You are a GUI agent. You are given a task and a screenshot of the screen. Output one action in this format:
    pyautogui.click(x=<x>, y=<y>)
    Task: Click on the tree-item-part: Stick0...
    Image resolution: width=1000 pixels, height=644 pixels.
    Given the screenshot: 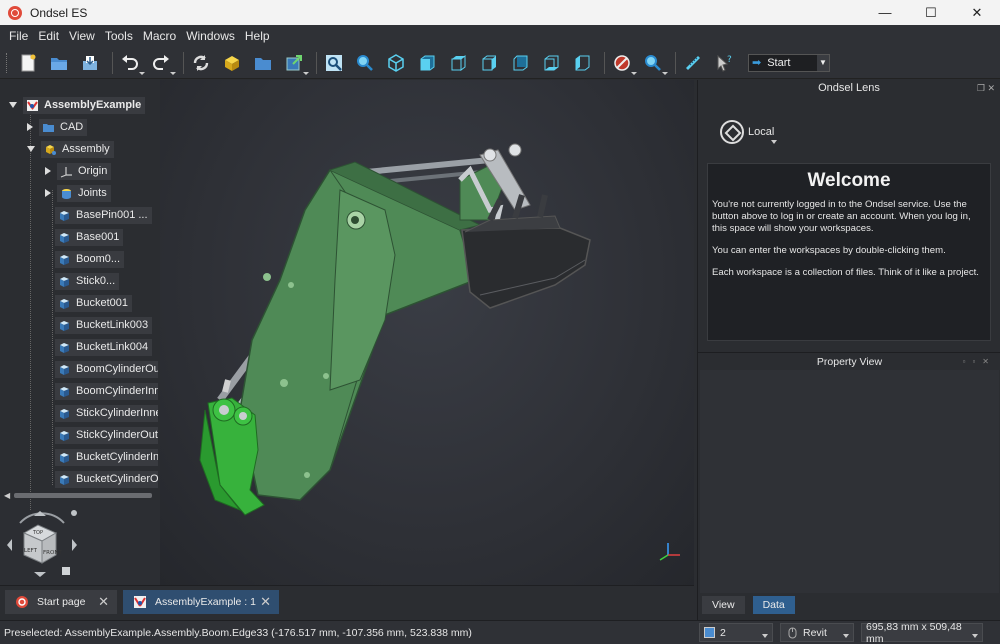 What is the action you would take?
    pyautogui.click(x=87, y=281)
    